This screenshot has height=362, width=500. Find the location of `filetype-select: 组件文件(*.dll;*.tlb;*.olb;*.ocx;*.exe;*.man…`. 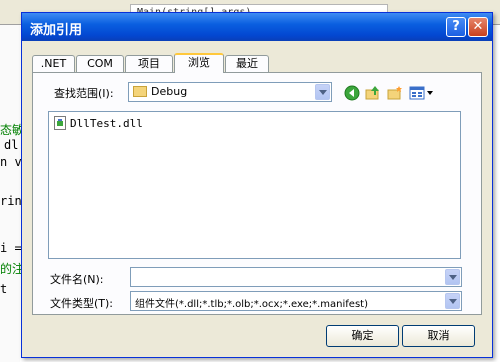

filetype-select: 组件文件(*.dll;*.tlb;*.olb;*.ocx;*.exe;*.man… is located at coordinates (296, 301).